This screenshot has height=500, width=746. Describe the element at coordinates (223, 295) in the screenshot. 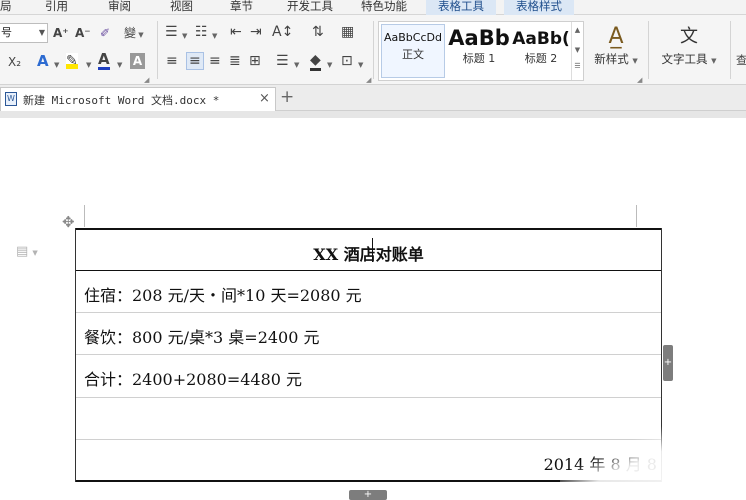

I see `row-lodging: 住宿：208 元/天・间*10 天=2080 元` at that location.